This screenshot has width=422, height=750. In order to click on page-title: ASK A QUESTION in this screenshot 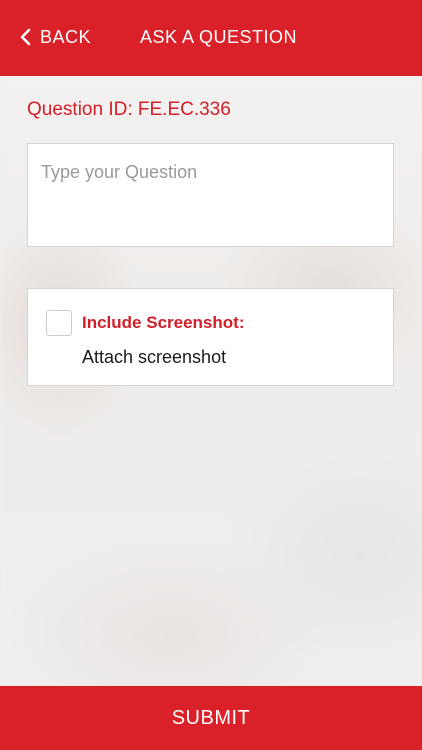, I will do `click(219, 37)`.